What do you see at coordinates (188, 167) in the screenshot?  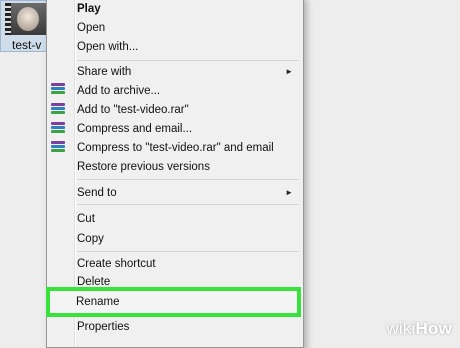 I see `menu-item-restore-previous-versions: Restore previous versions` at bounding box center [188, 167].